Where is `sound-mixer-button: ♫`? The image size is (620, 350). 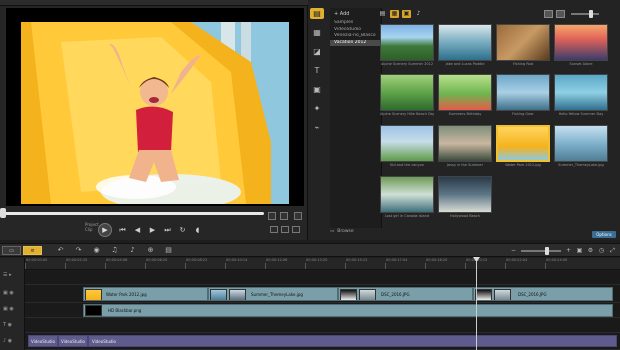 sound-mixer-button: ♫ is located at coordinates (114, 250).